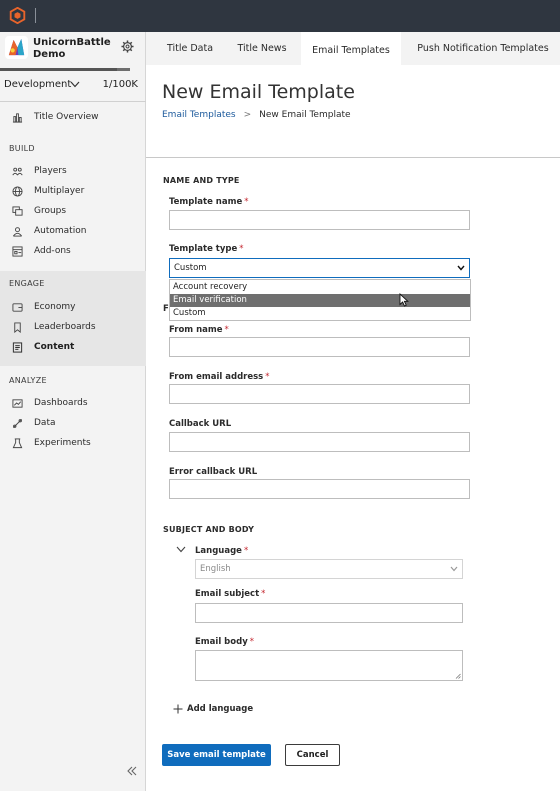  Describe the element at coordinates (319, 394) in the screenshot. I see `from-email-input` at that location.